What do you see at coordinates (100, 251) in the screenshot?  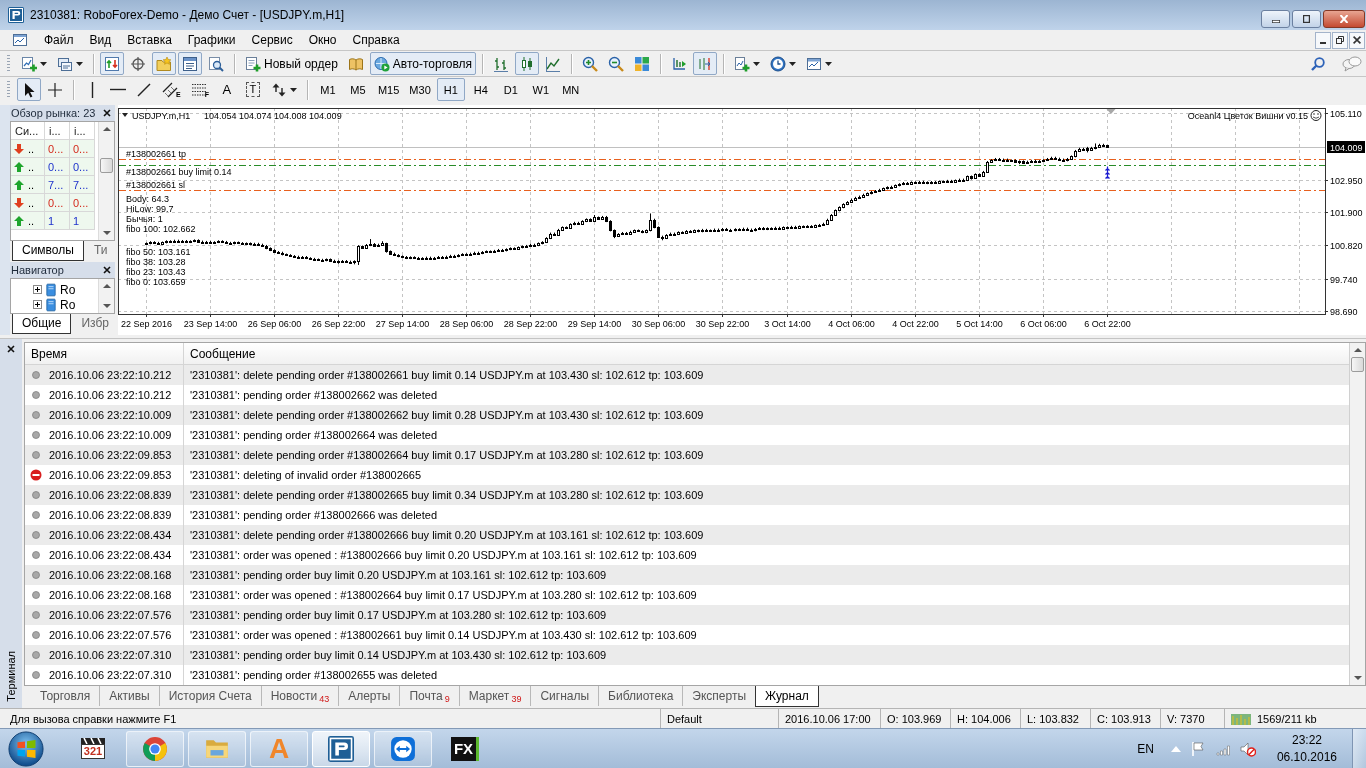 I see `panel-tab: Ти` at bounding box center [100, 251].